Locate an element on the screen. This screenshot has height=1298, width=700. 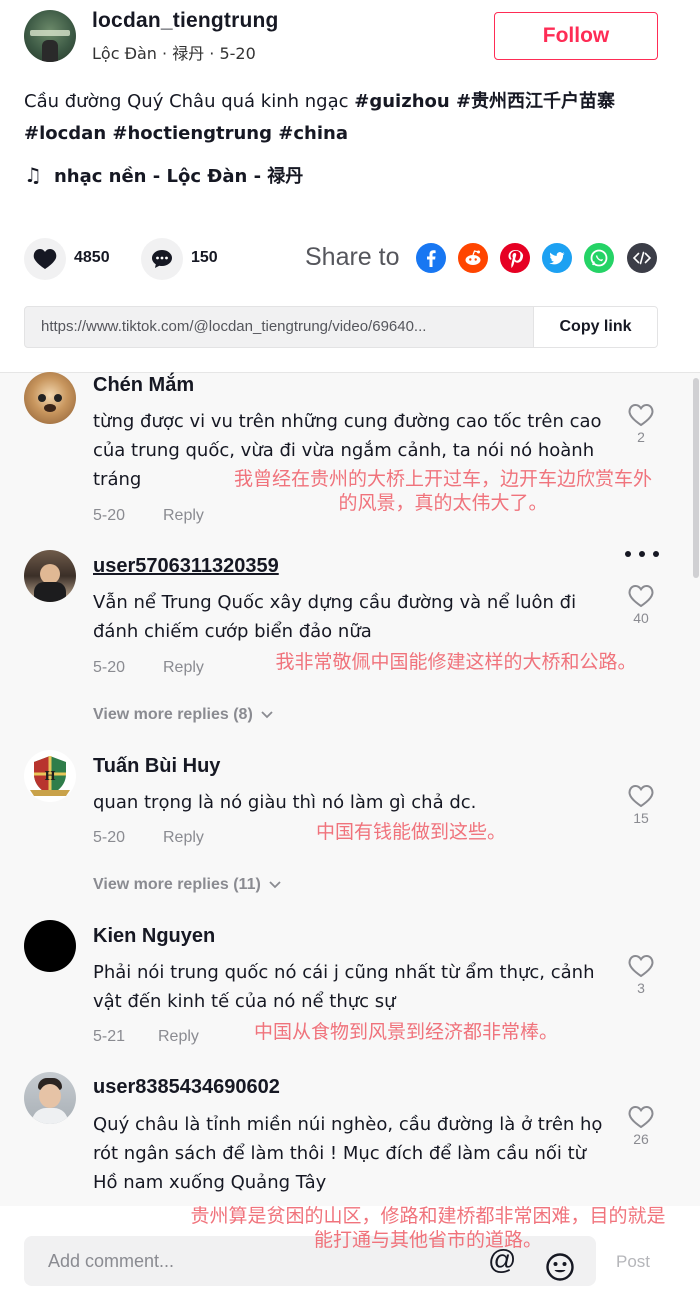
heart-icon is located at coordinates (45, 259).